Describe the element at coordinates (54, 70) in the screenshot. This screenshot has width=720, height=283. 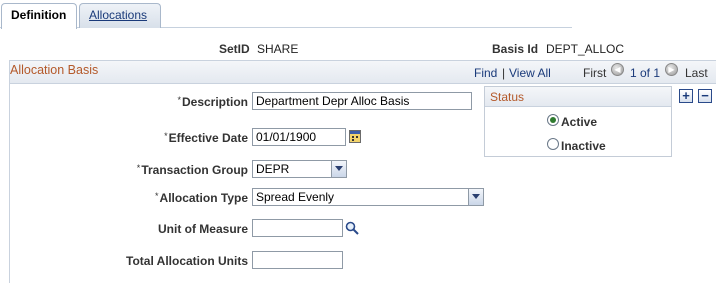
I see `group-title: Allocation Basis` at that location.